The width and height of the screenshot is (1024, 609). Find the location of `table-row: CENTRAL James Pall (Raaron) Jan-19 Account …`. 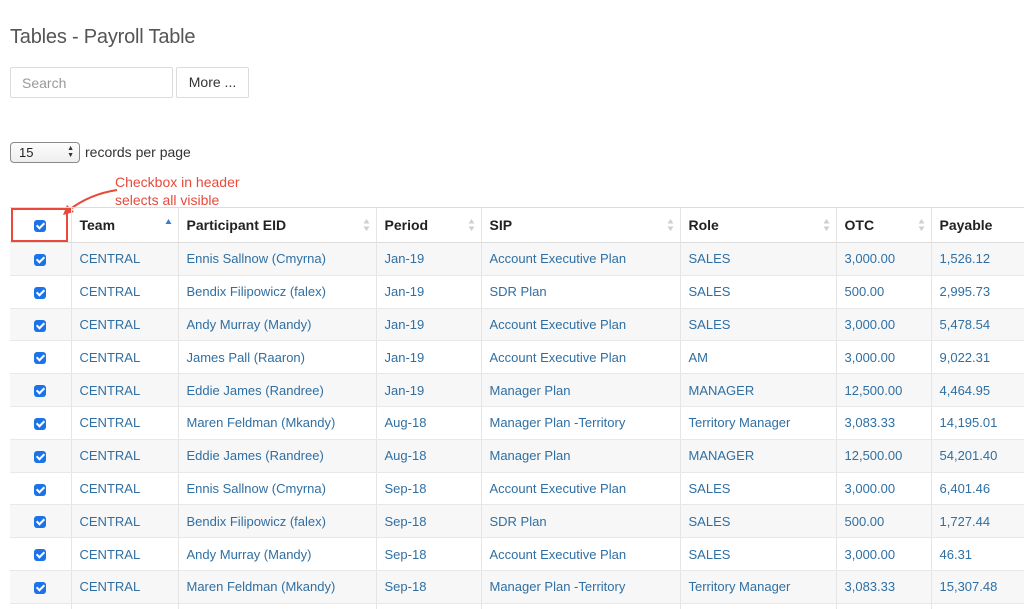

table-row: CENTRAL James Pall (Raaron) Jan-19 Account … is located at coordinates (517, 357).